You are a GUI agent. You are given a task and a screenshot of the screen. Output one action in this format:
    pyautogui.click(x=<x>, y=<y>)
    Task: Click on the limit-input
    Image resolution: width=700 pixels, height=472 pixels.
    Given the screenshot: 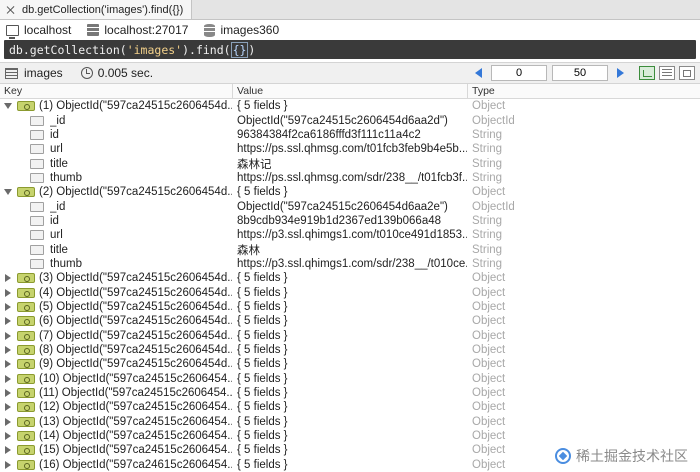 What is the action you would take?
    pyautogui.click(x=580, y=73)
    